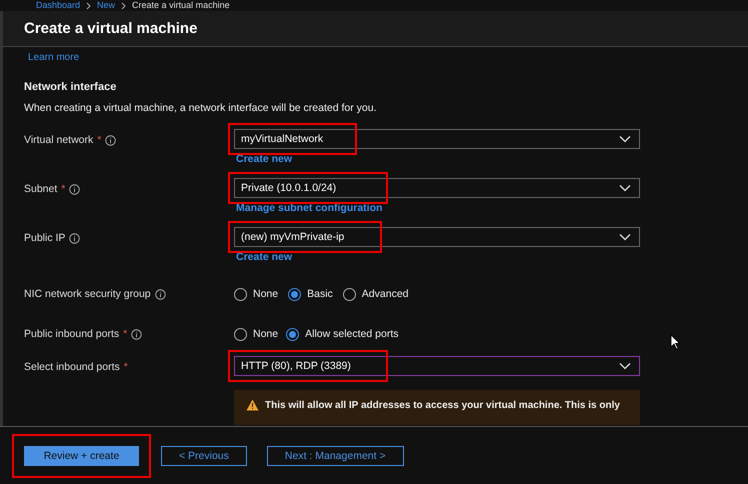 This screenshot has height=484, width=748. What do you see at coordinates (437, 139) in the screenshot?
I see `dropdown: myVirtualNetwork` at bounding box center [437, 139].